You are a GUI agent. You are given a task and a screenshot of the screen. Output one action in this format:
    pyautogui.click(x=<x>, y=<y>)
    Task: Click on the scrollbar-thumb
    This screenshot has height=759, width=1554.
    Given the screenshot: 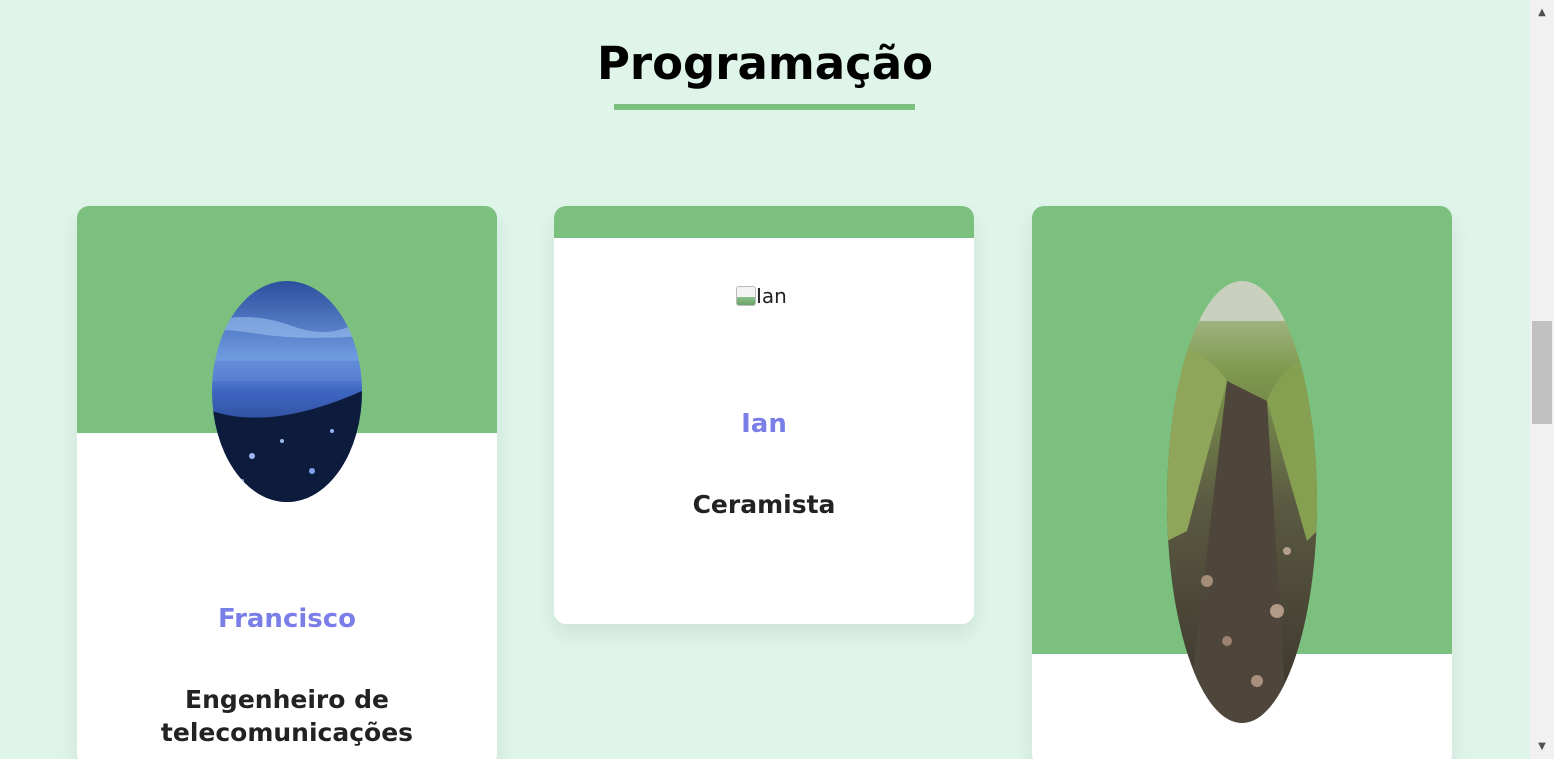 What is the action you would take?
    pyautogui.click(x=1542, y=372)
    